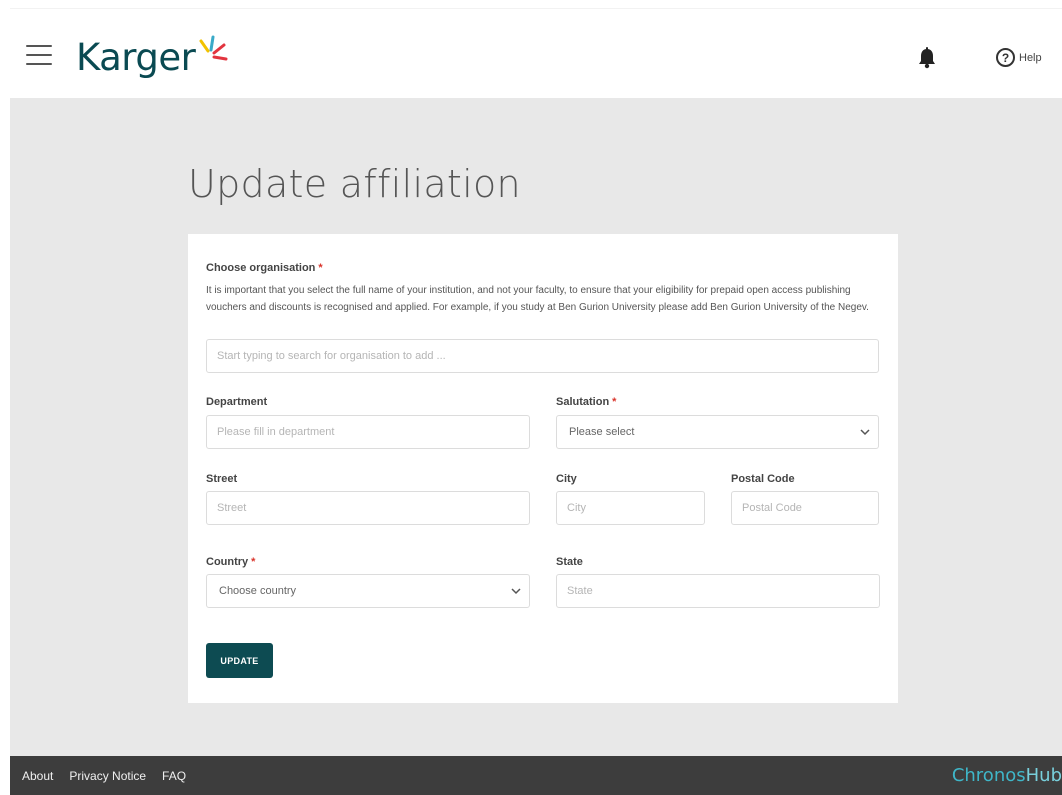 The image size is (1062, 795). Describe the element at coordinates (1030, 57) in the screenshot. I see `help-label: Help` at that location.